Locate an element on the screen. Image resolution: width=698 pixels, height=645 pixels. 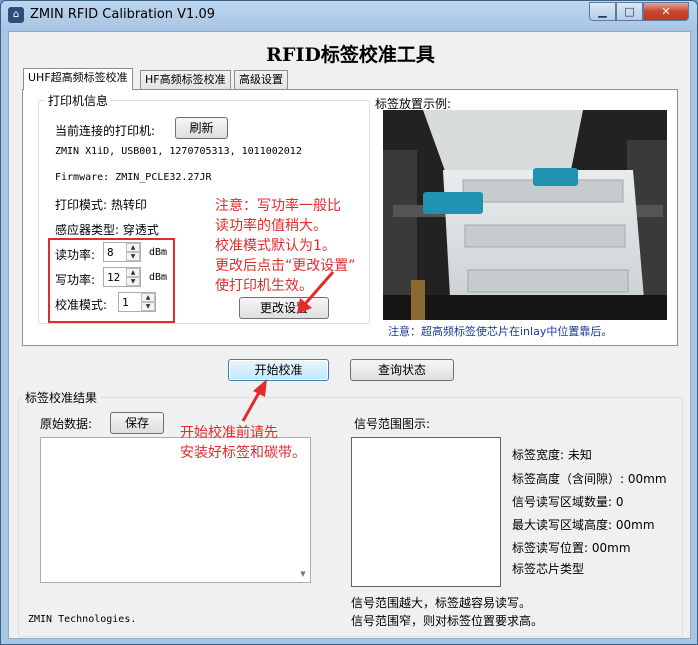
read-power-up-icon: ▲ is located at coordinates (133, 247).